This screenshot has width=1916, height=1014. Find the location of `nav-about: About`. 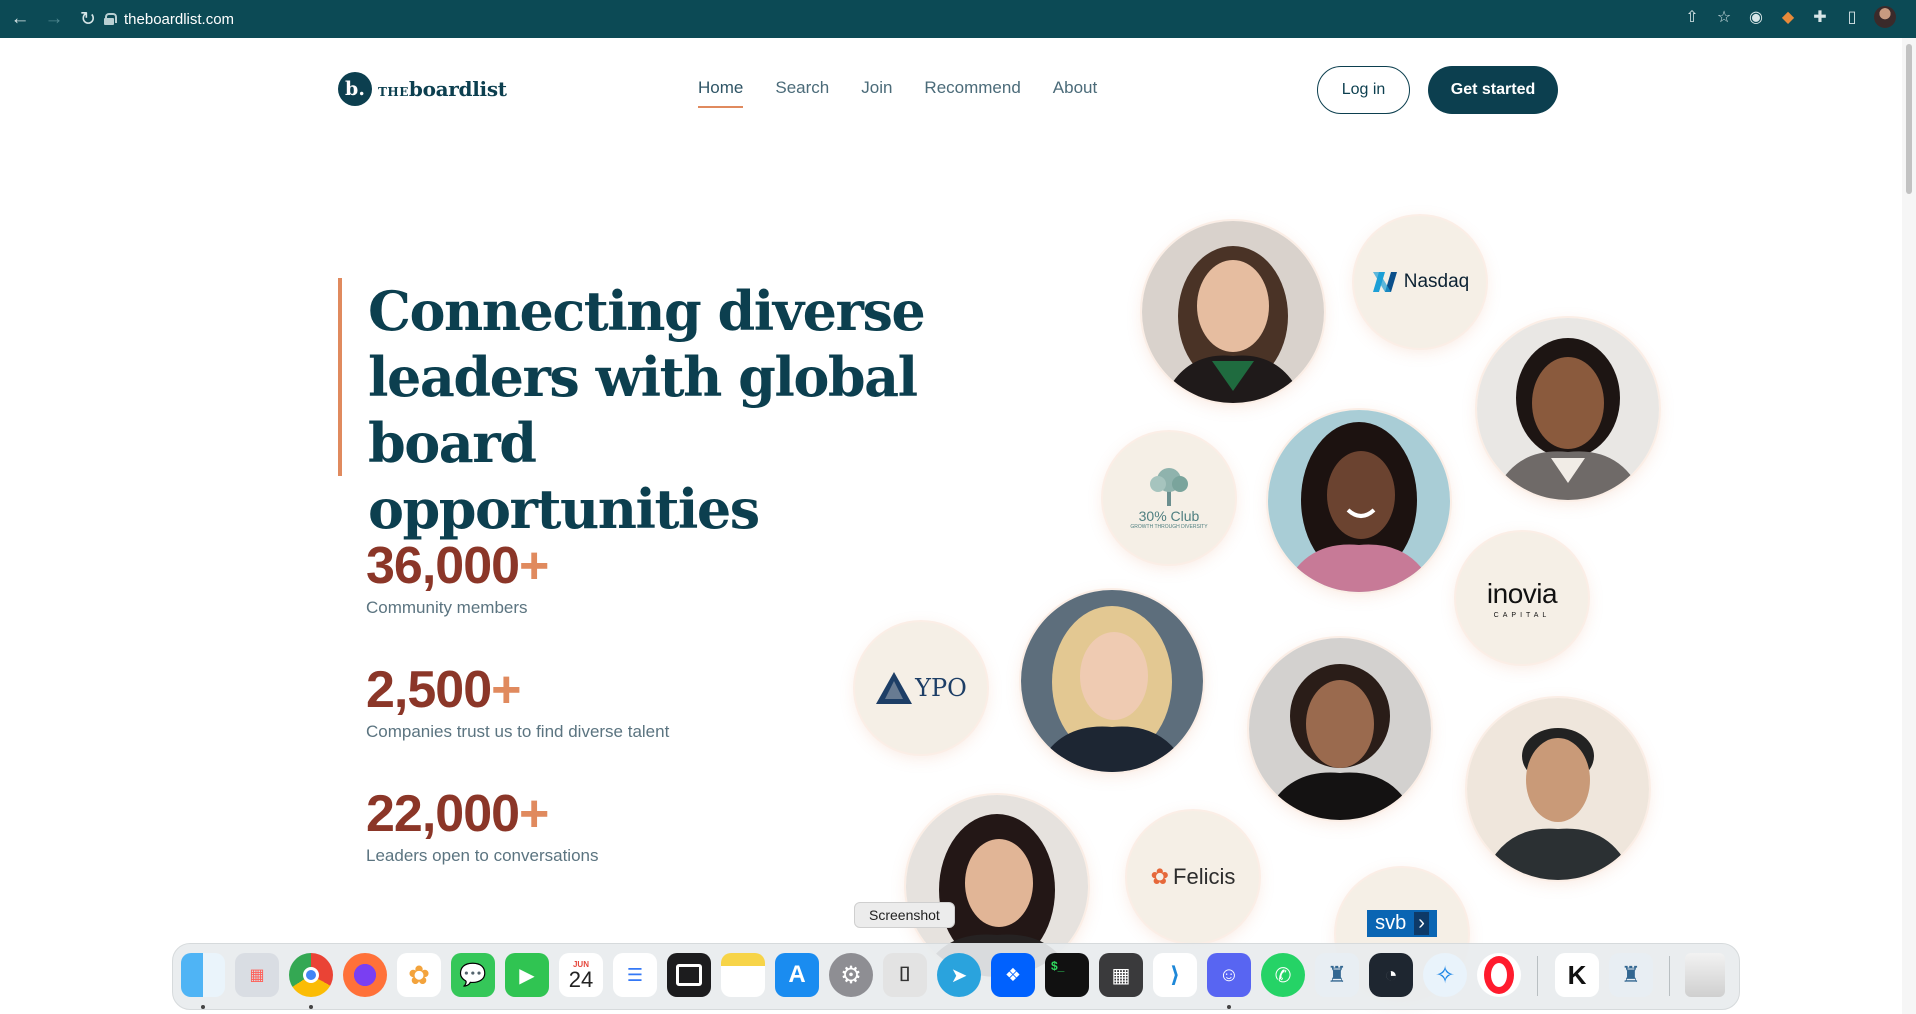

nav-about: About is located at coordinates (1075, 93).